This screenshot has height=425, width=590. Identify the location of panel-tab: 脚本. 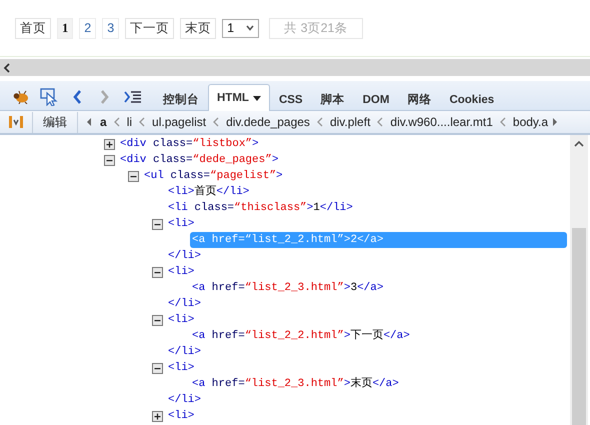
(333, 99).